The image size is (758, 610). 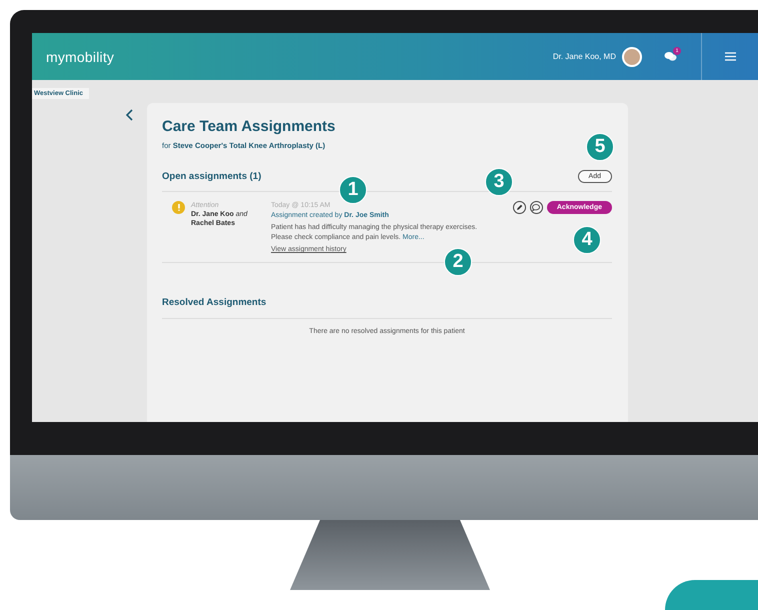 What do you see at coordinates (730, 56) in the screenshot?
I see `menu-icon` at bounding box center [730, 56].